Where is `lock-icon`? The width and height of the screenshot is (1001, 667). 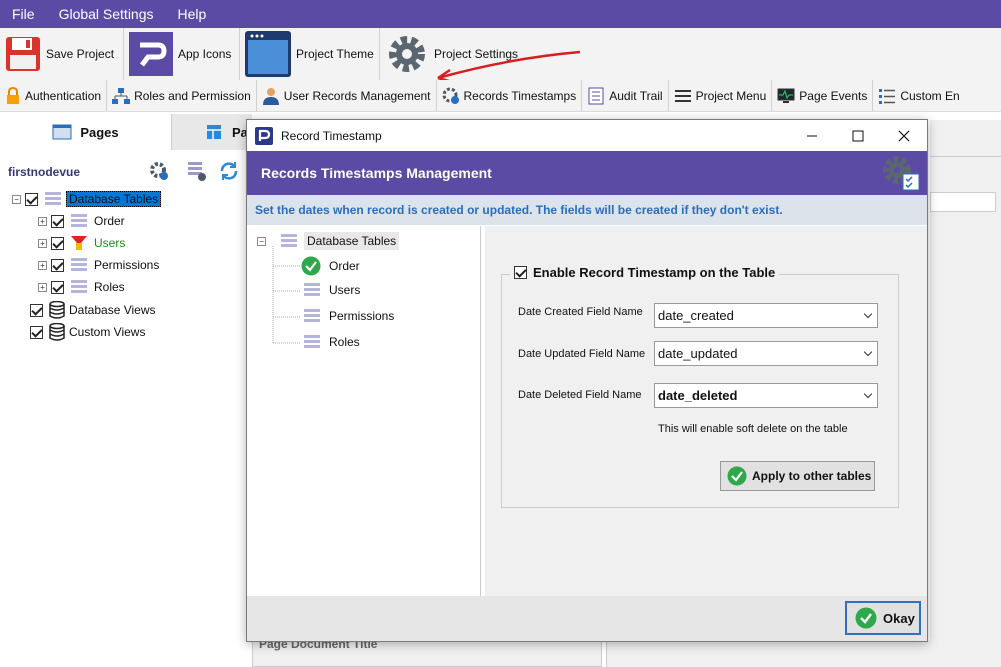
lock-icon is located at coordinates (13, 95).